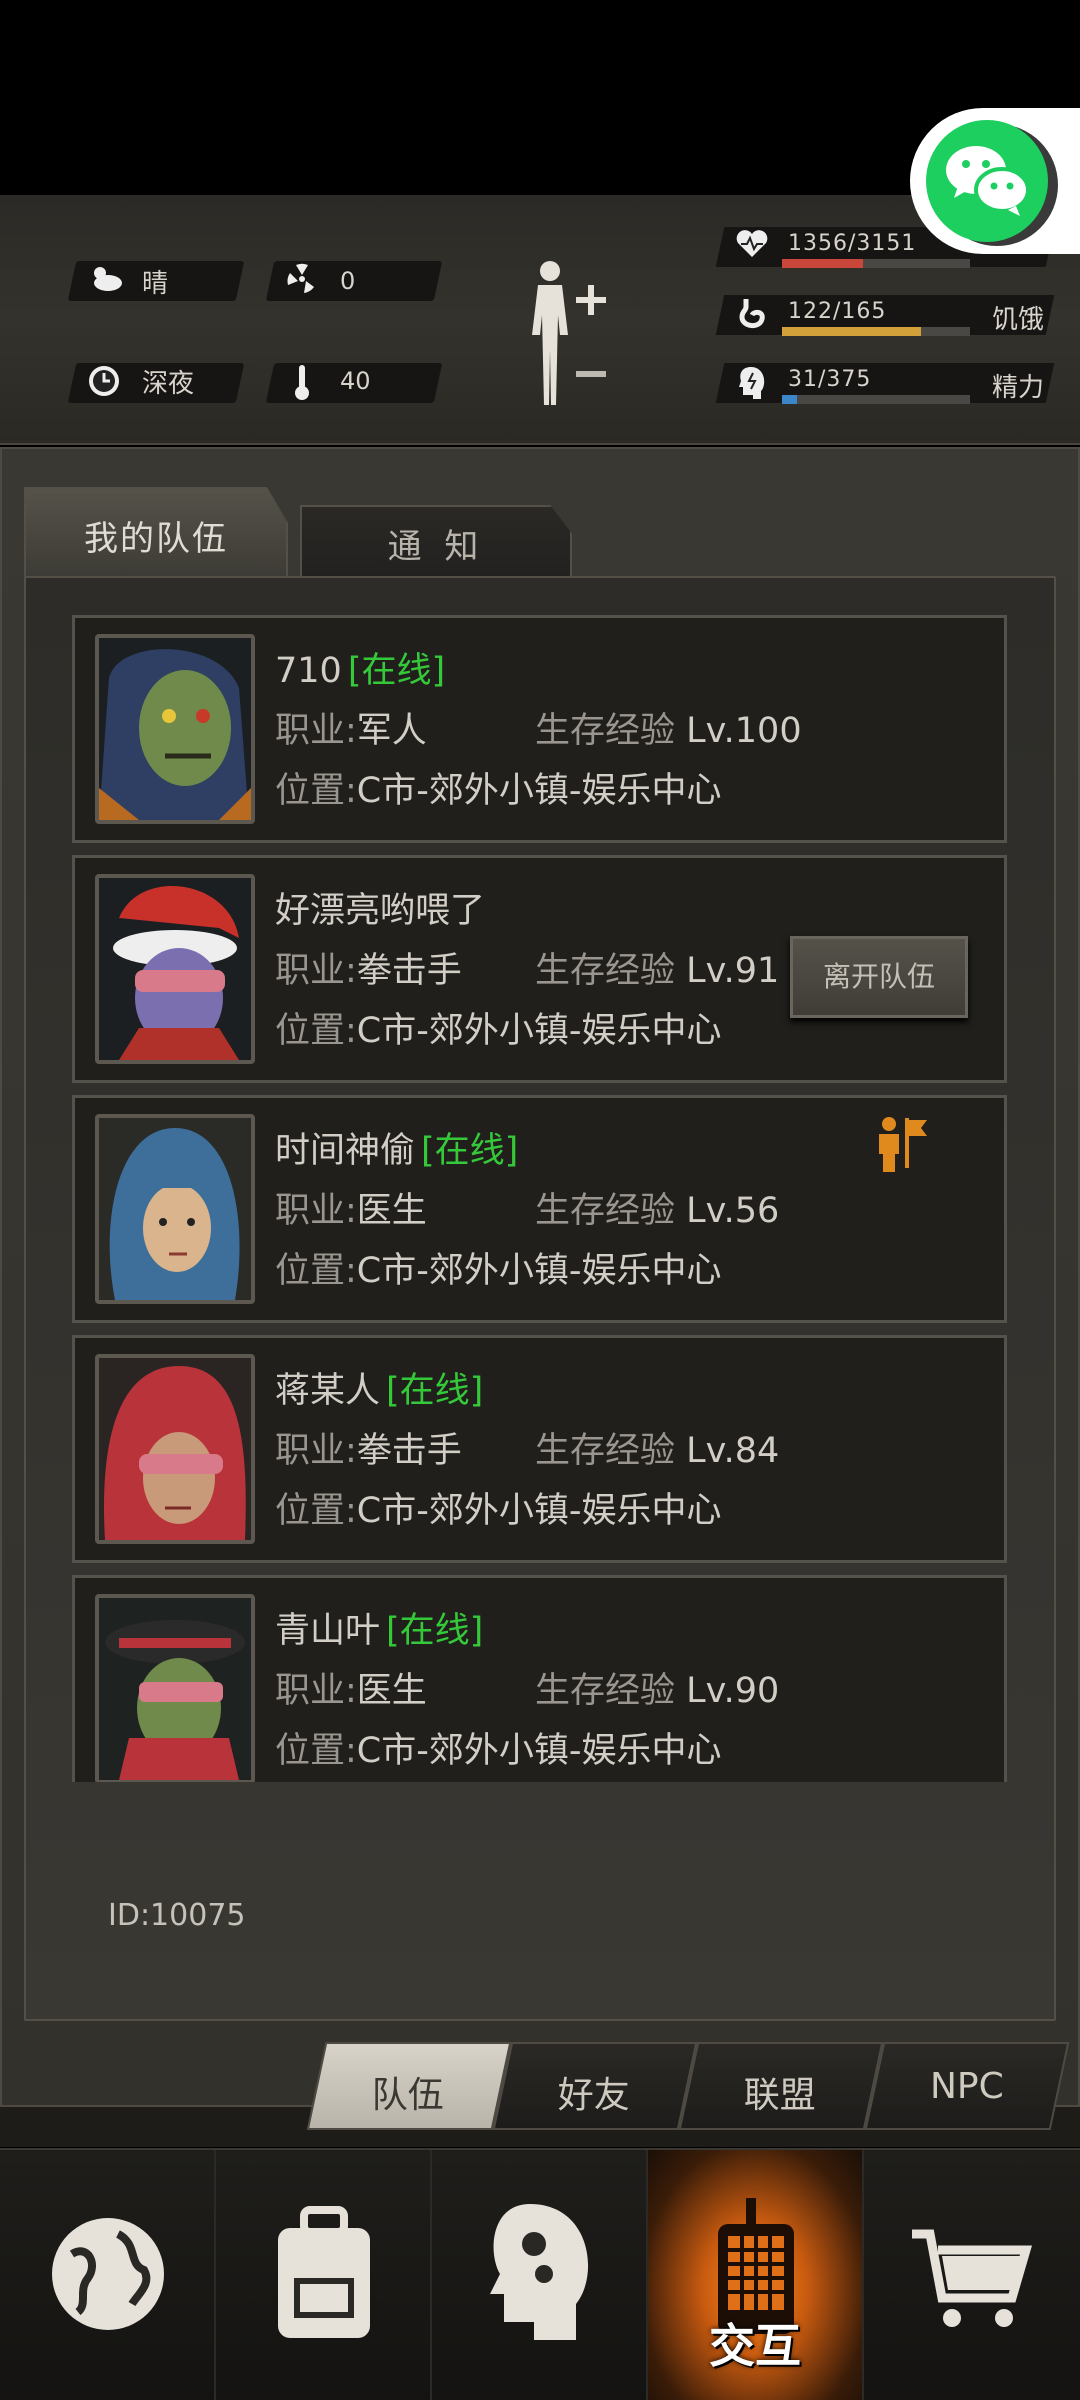 The height and width of the screenshot is (2400, 1080). I want to click on subtab-npc: NPC, so click(967, 2086).